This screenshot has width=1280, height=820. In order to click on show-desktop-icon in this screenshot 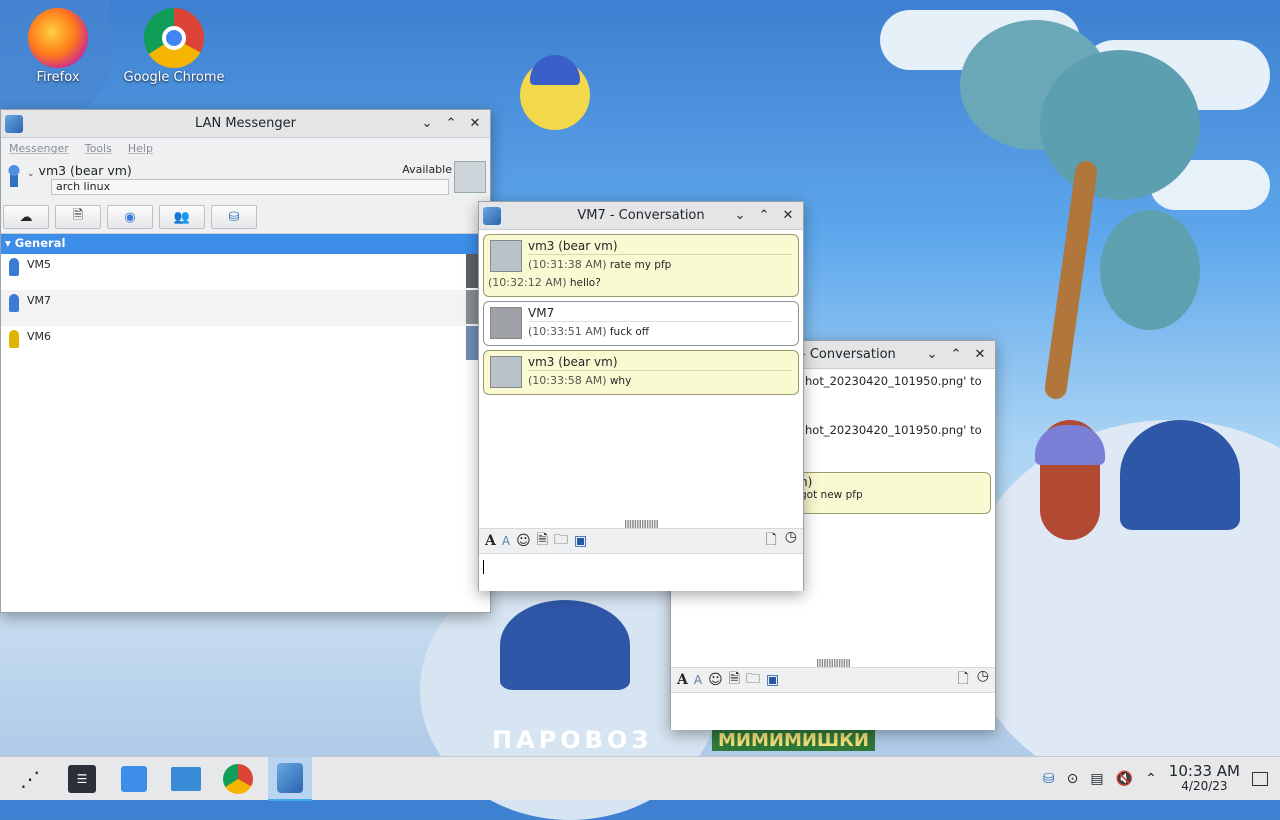, I will do `click(1260, 778)`.